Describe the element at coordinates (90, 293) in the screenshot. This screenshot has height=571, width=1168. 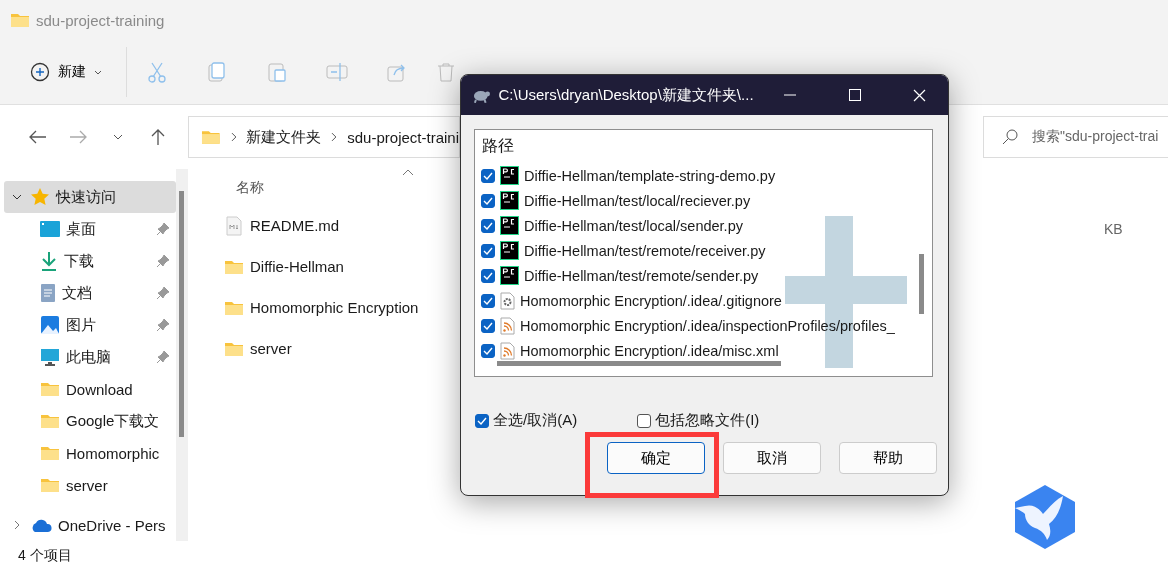
I see `sidebar-item: 文档` at that location.